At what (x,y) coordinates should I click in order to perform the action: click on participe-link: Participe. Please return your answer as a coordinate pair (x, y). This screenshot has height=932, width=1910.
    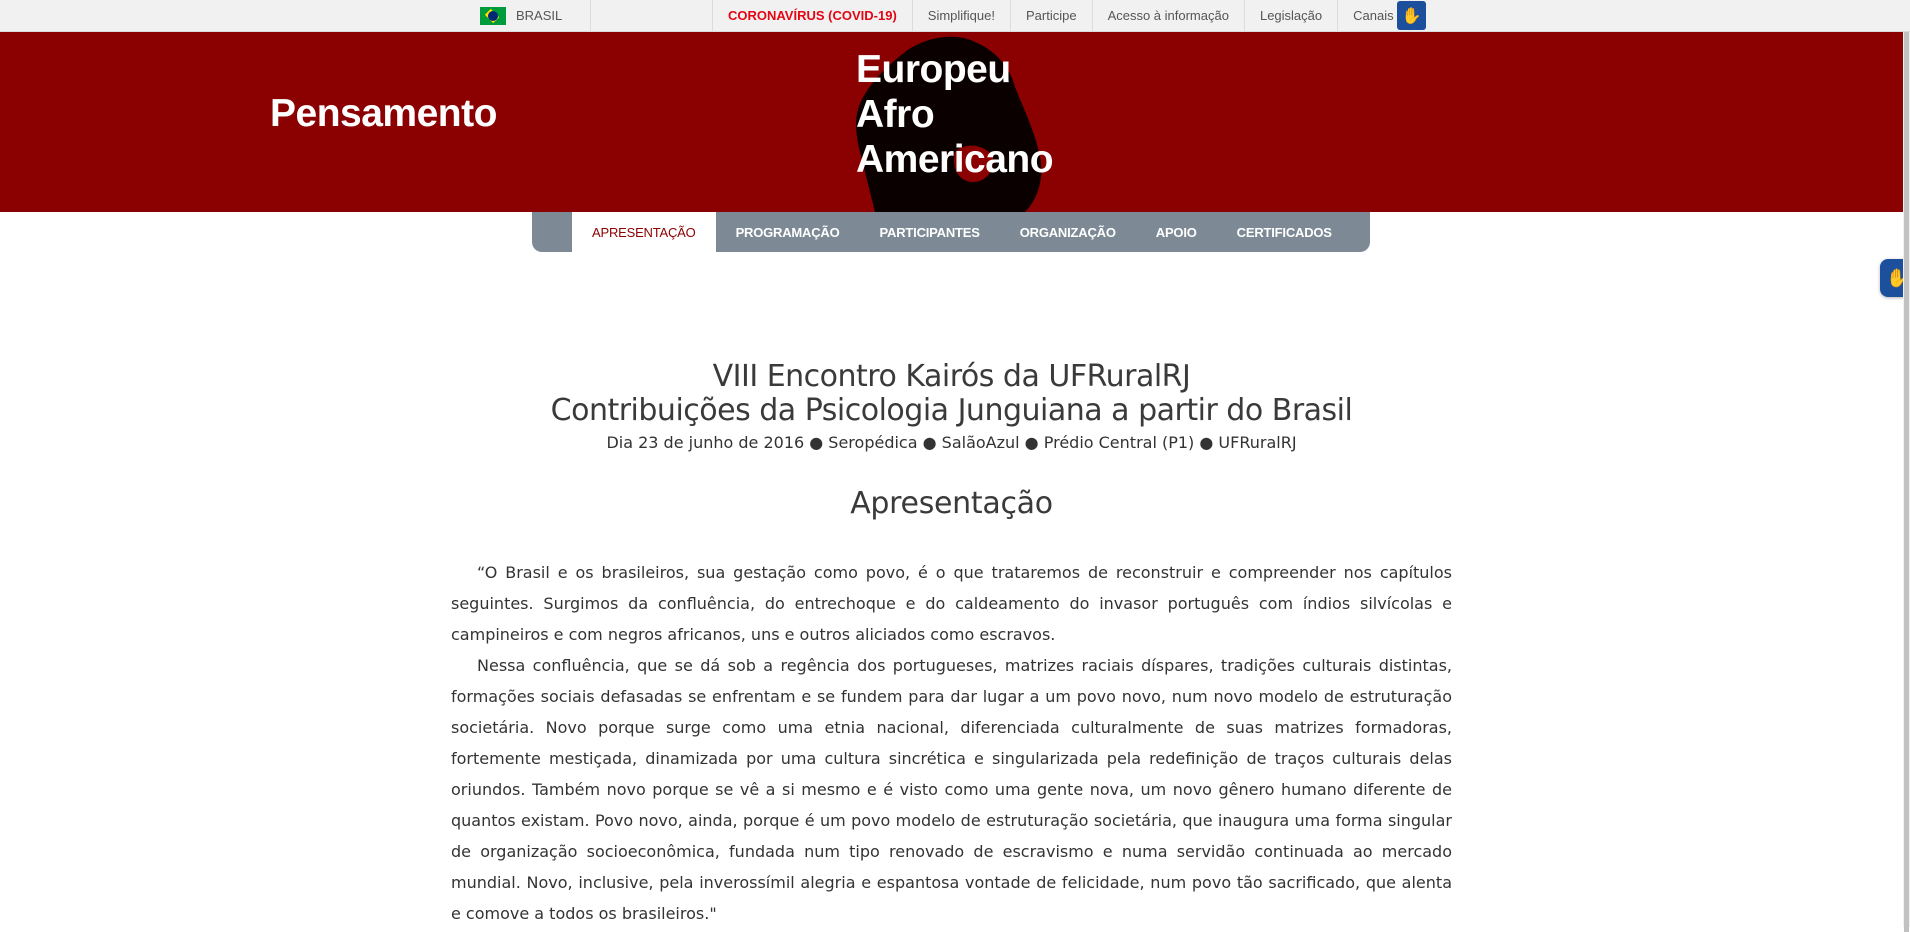
    Looking at the image, I should click on (1052, 15).